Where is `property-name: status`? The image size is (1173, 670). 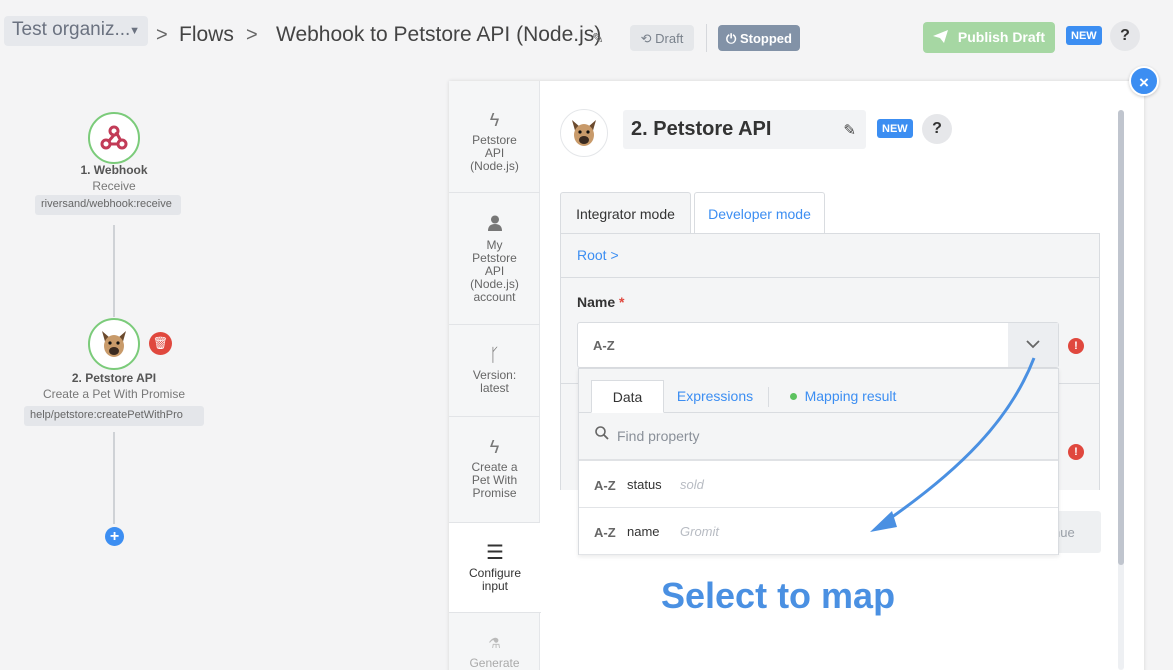
property-name: status is located at coordinates (644, 484).